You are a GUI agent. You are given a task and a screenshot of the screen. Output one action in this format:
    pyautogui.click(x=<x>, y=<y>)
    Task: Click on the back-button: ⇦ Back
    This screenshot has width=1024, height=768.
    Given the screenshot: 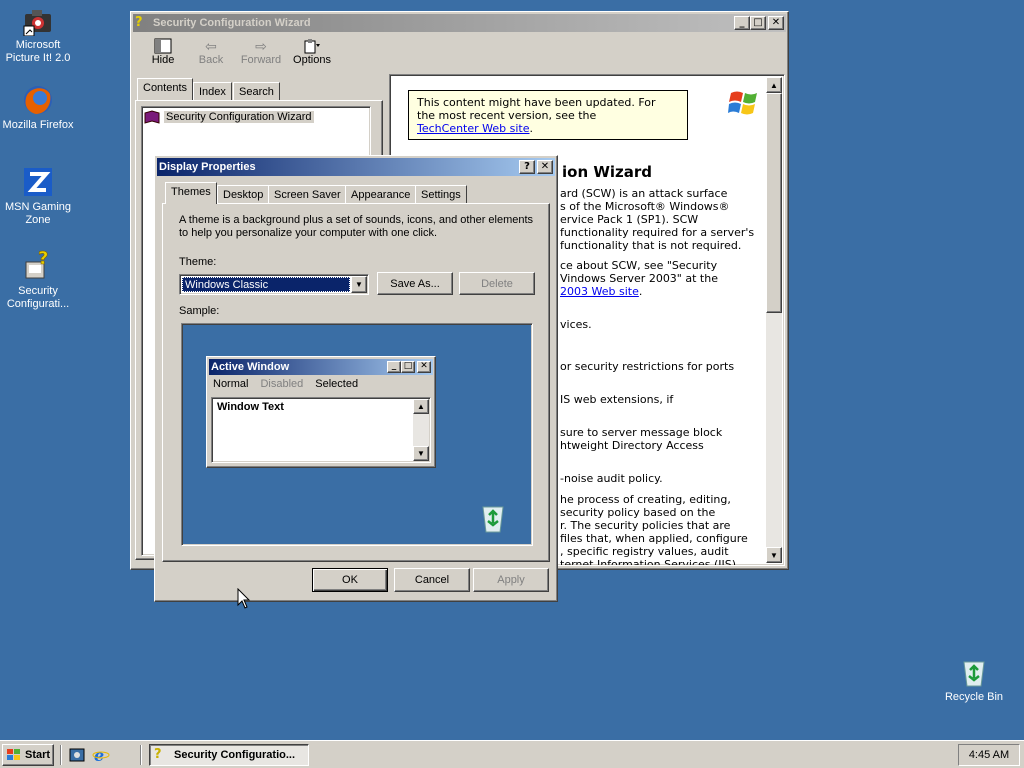 What is the action you would take?
    pyautogui.click(x=211, y=52)
    